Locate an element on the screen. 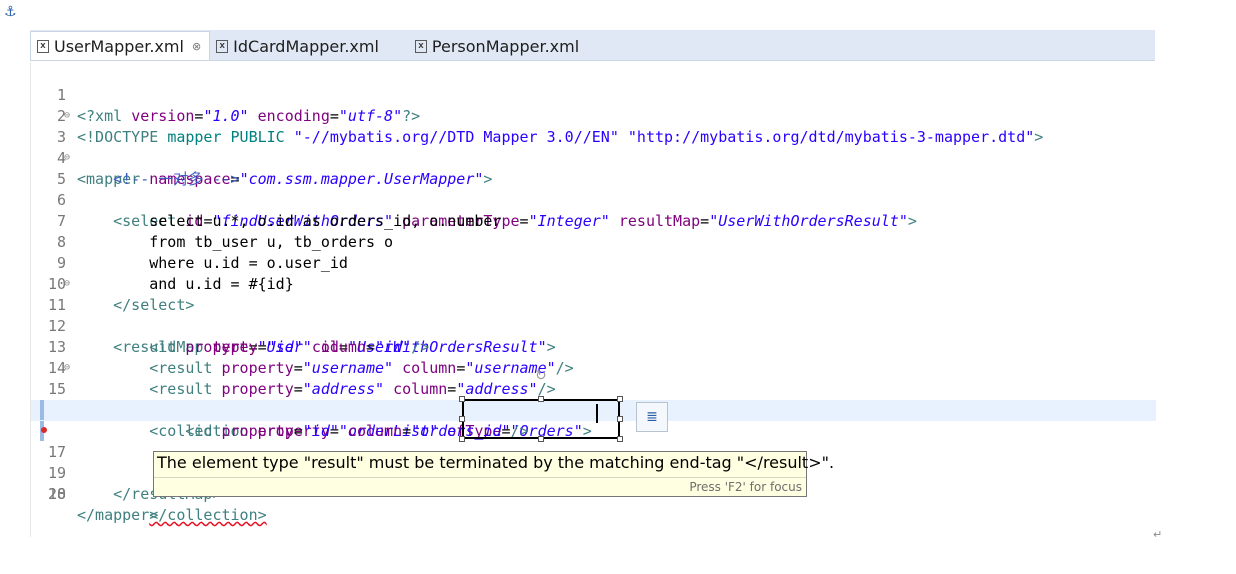 This screenshot has height=574, width=1236. return-mark-icon: ↵ is located at coordinates (1158, 534).